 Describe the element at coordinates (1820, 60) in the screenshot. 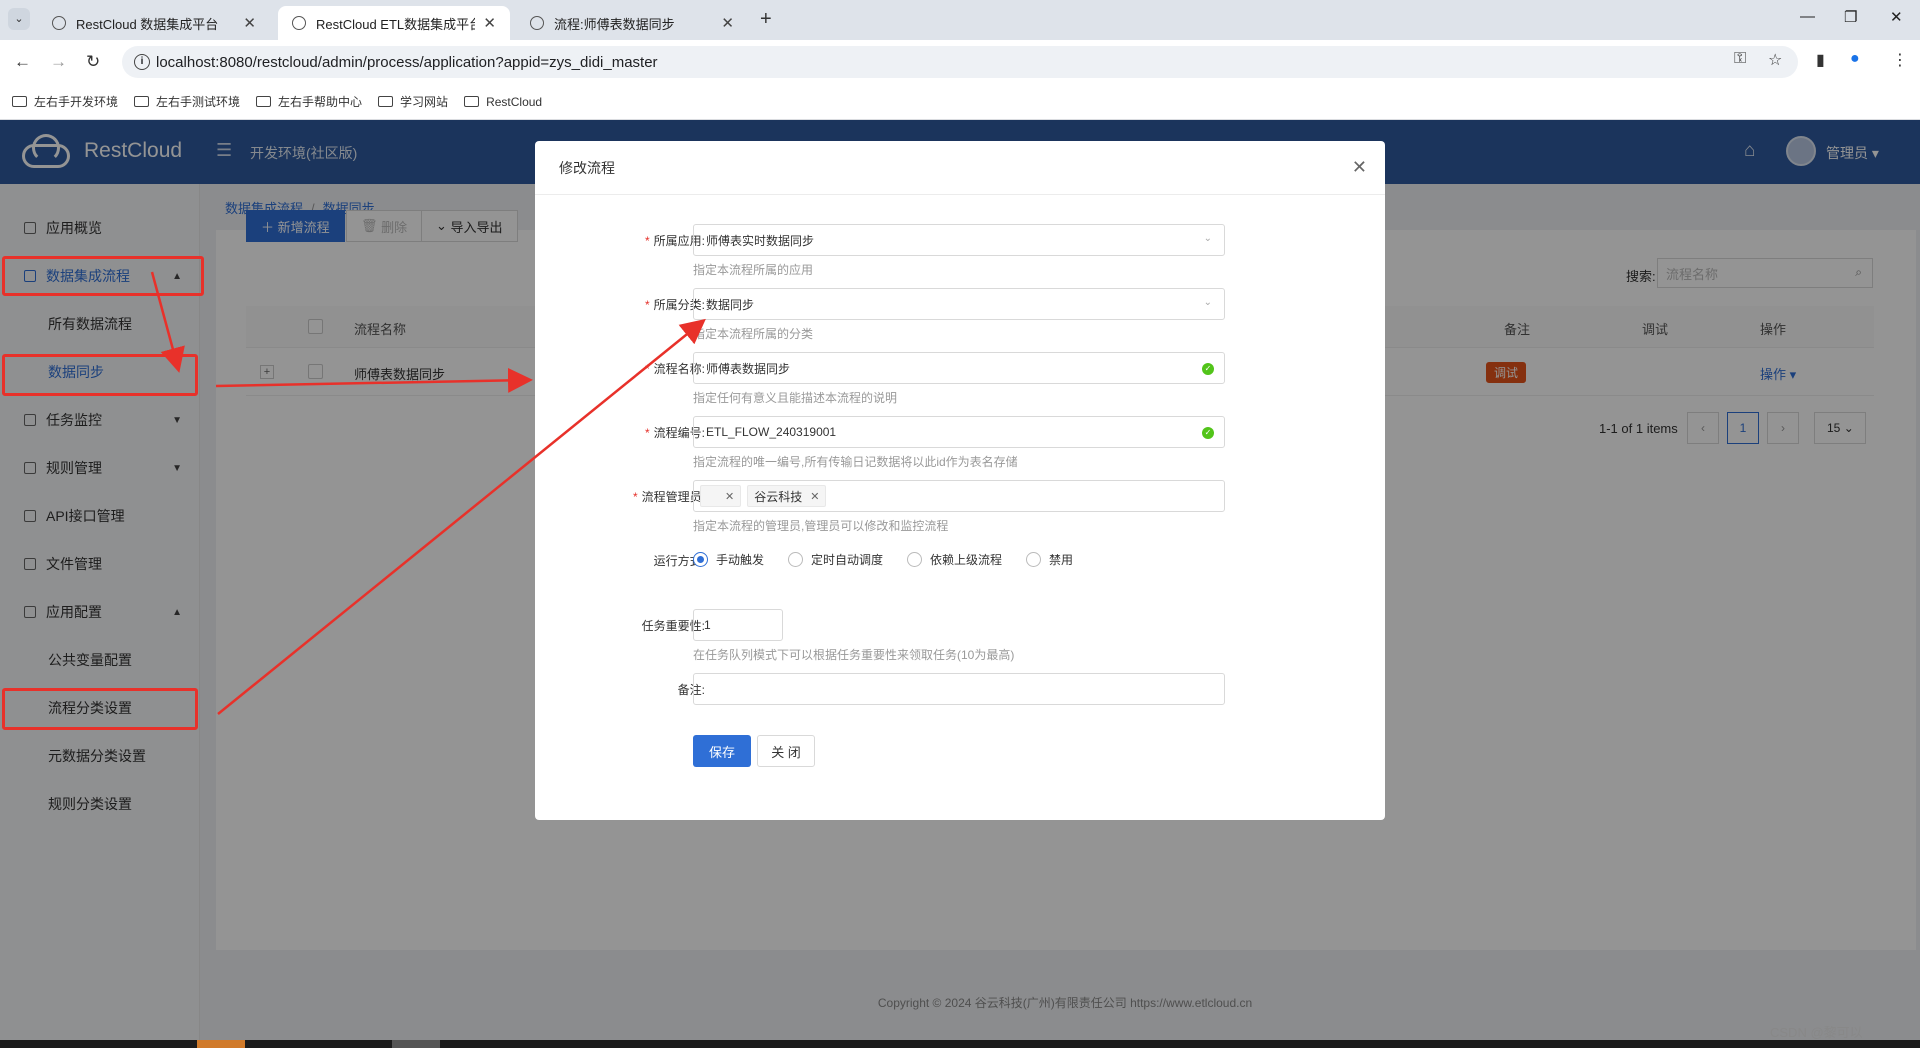

I see `sidepanel-icon: ▮` at that location.